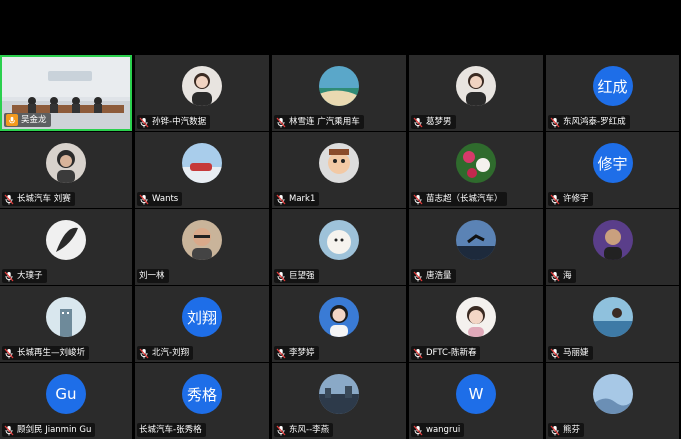  I want to click on participant-name-label: 顾剑民 Jianmin Gu, so click(49, 430).